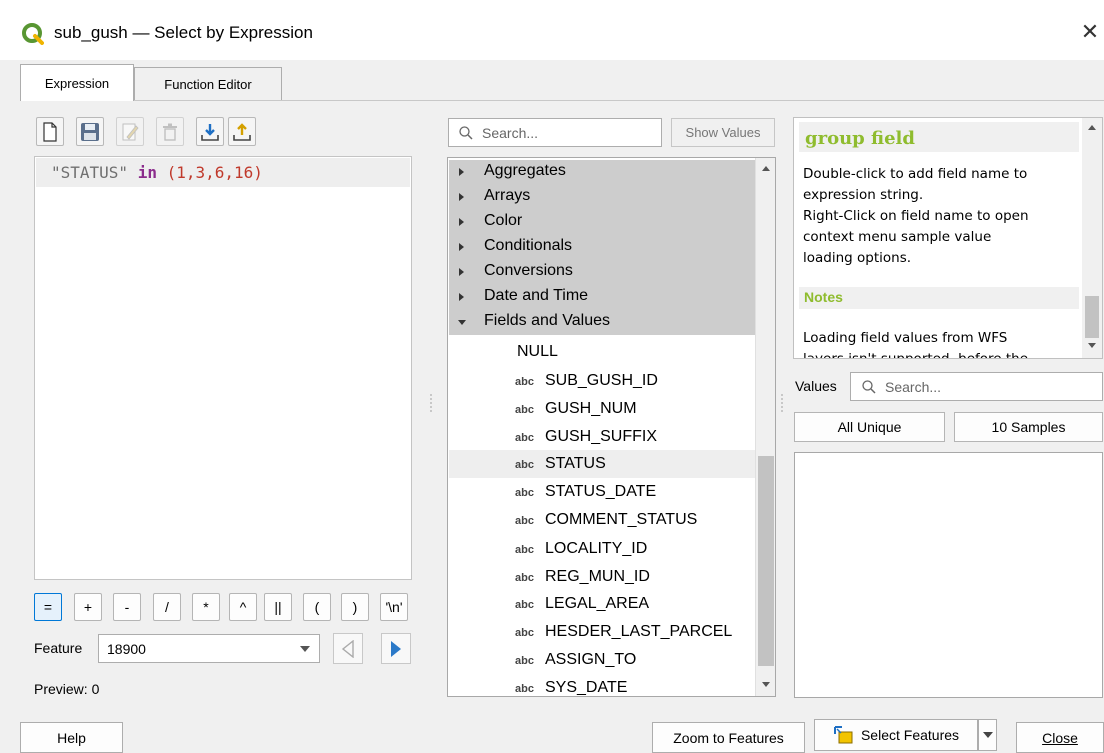  What do you see at coordinates (90, 172) in the screenshot?
I see `expression-field-token: "STATUS"` at bounding box center [90, 172].